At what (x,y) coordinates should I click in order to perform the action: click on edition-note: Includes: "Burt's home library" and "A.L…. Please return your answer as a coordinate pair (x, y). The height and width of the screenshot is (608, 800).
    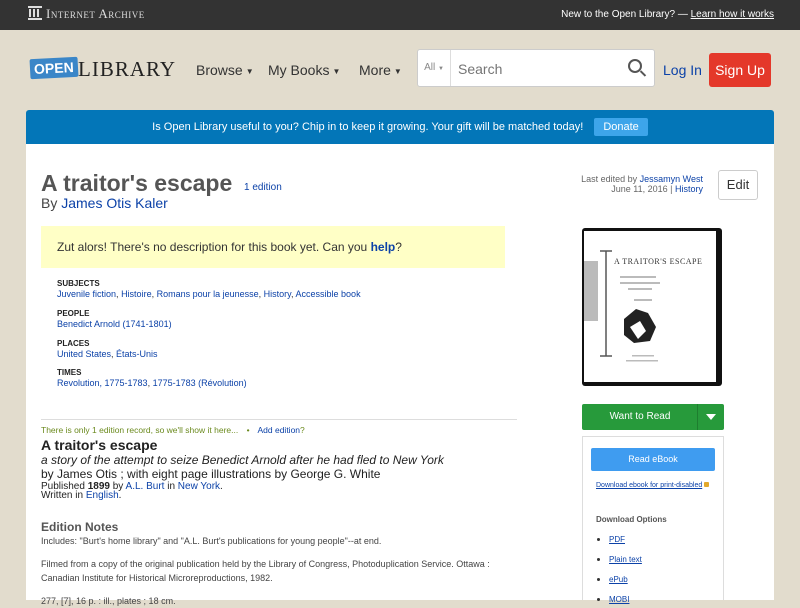
    Looking at the image, I should click on (211, 541).